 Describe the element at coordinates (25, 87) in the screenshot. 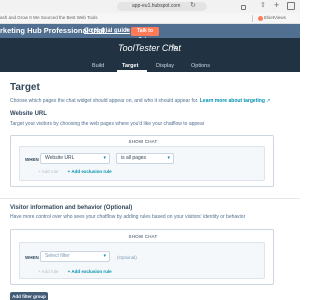

I see `section-heading-target: Target` at that location.